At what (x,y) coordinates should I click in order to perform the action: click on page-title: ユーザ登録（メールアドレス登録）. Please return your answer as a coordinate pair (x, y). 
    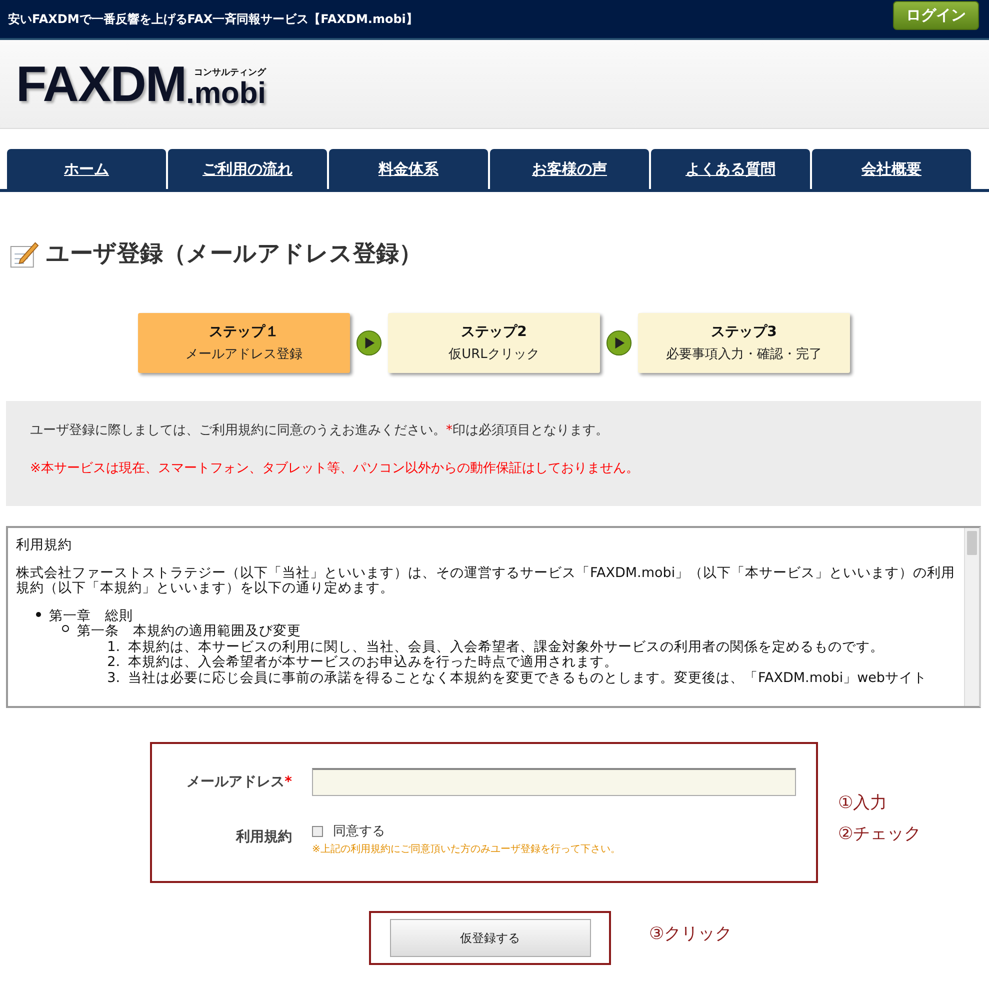
    Looking at the image, I should click on (234, 254).